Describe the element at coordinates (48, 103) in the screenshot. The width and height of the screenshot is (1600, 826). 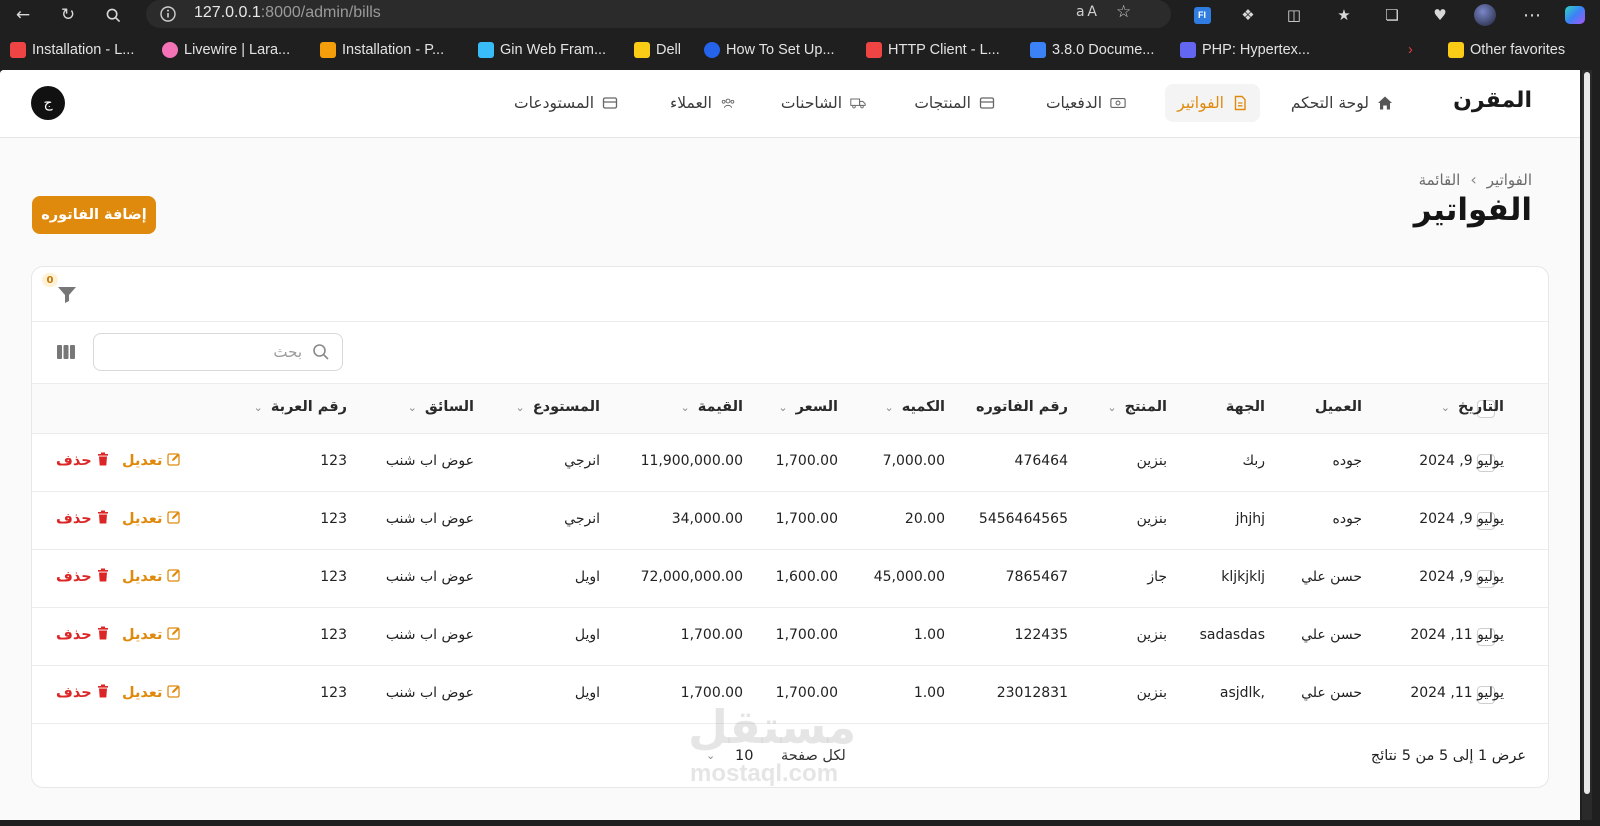
I see `user-avatar: ج` at that location.